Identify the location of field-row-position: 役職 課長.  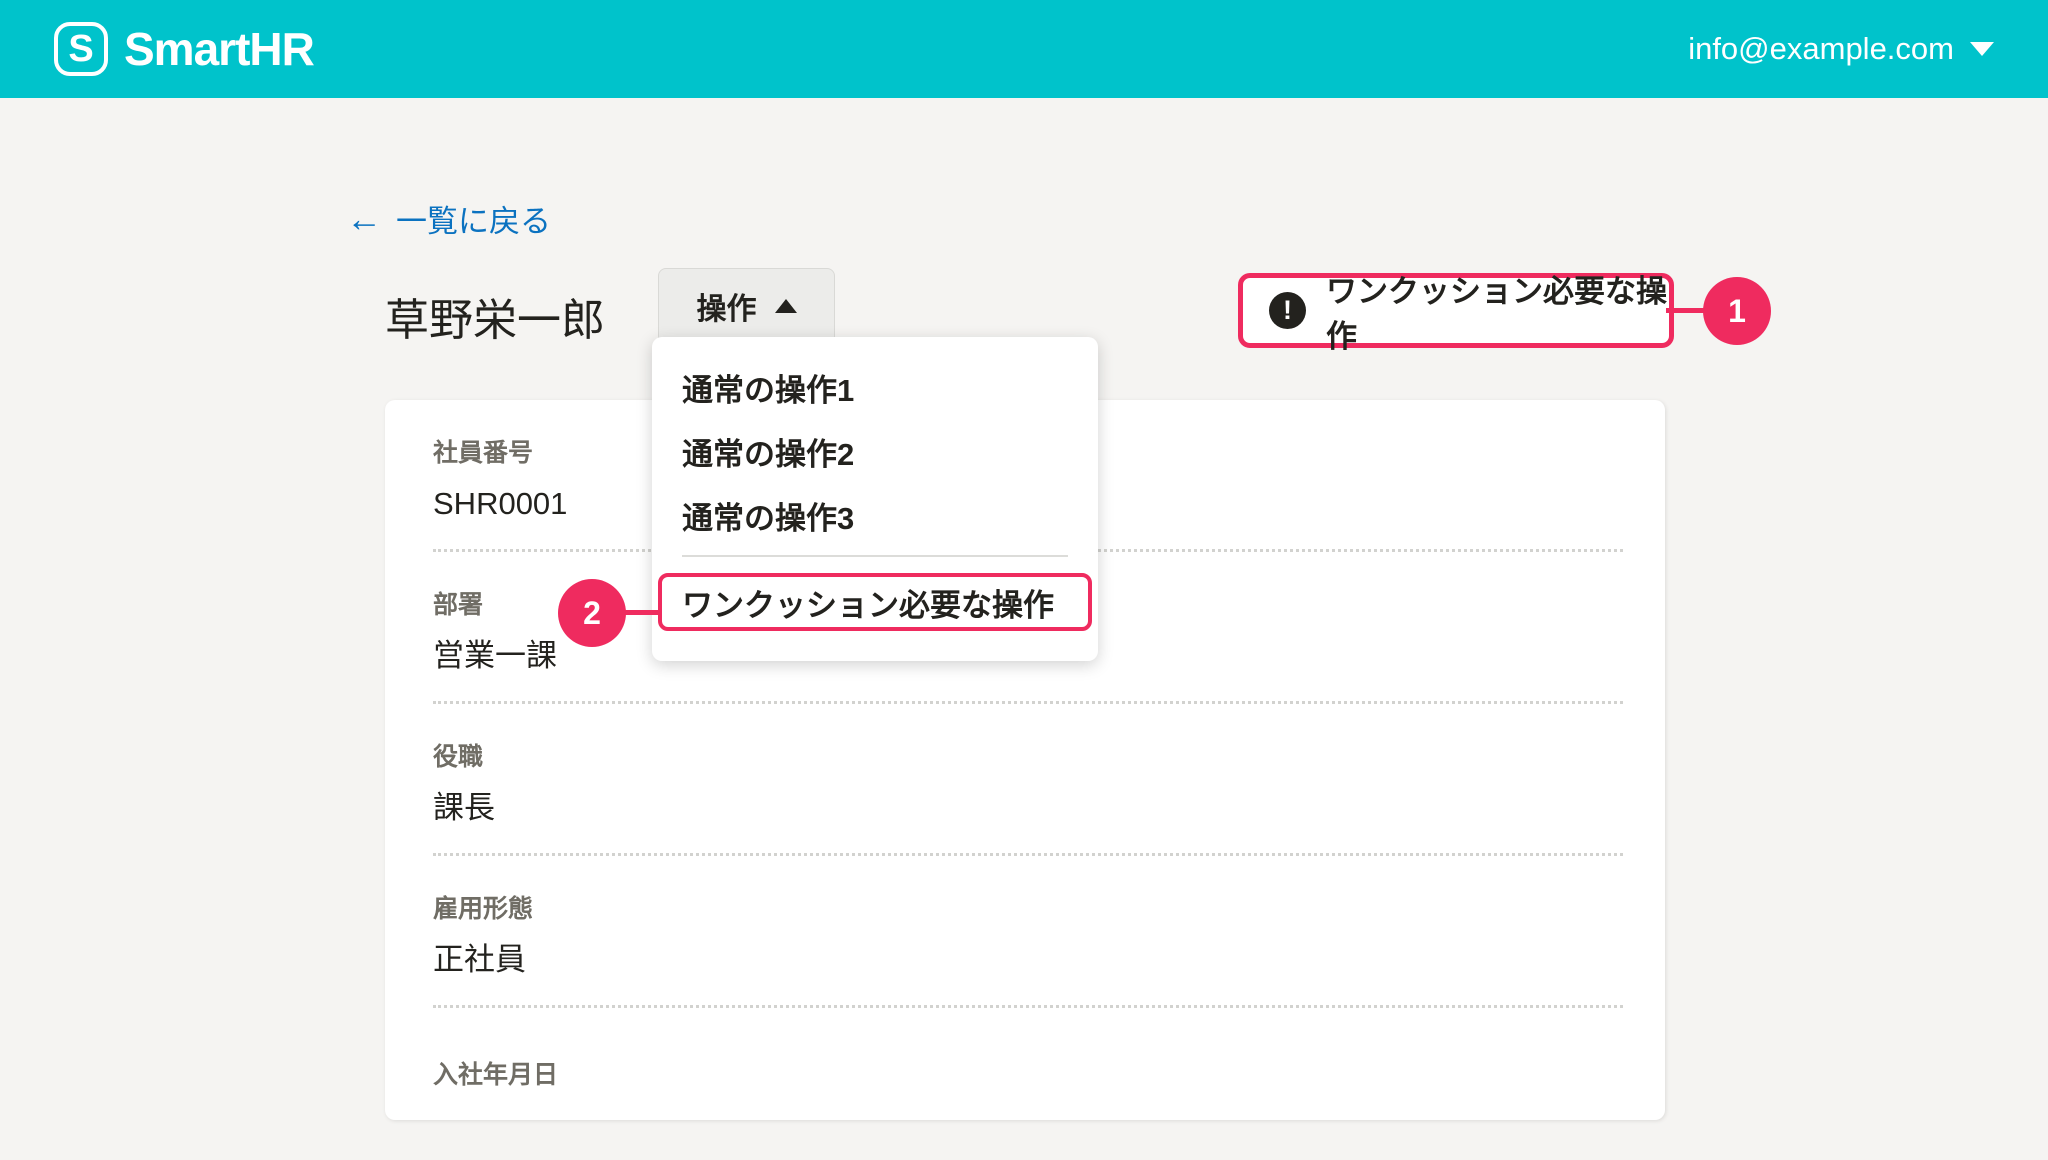
(1025, 780).